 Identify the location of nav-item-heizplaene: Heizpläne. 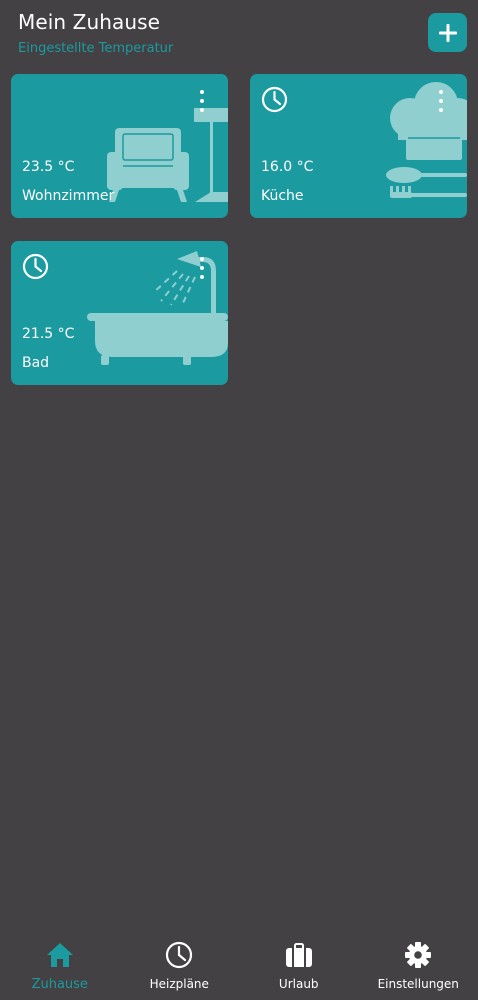
(180, 965).